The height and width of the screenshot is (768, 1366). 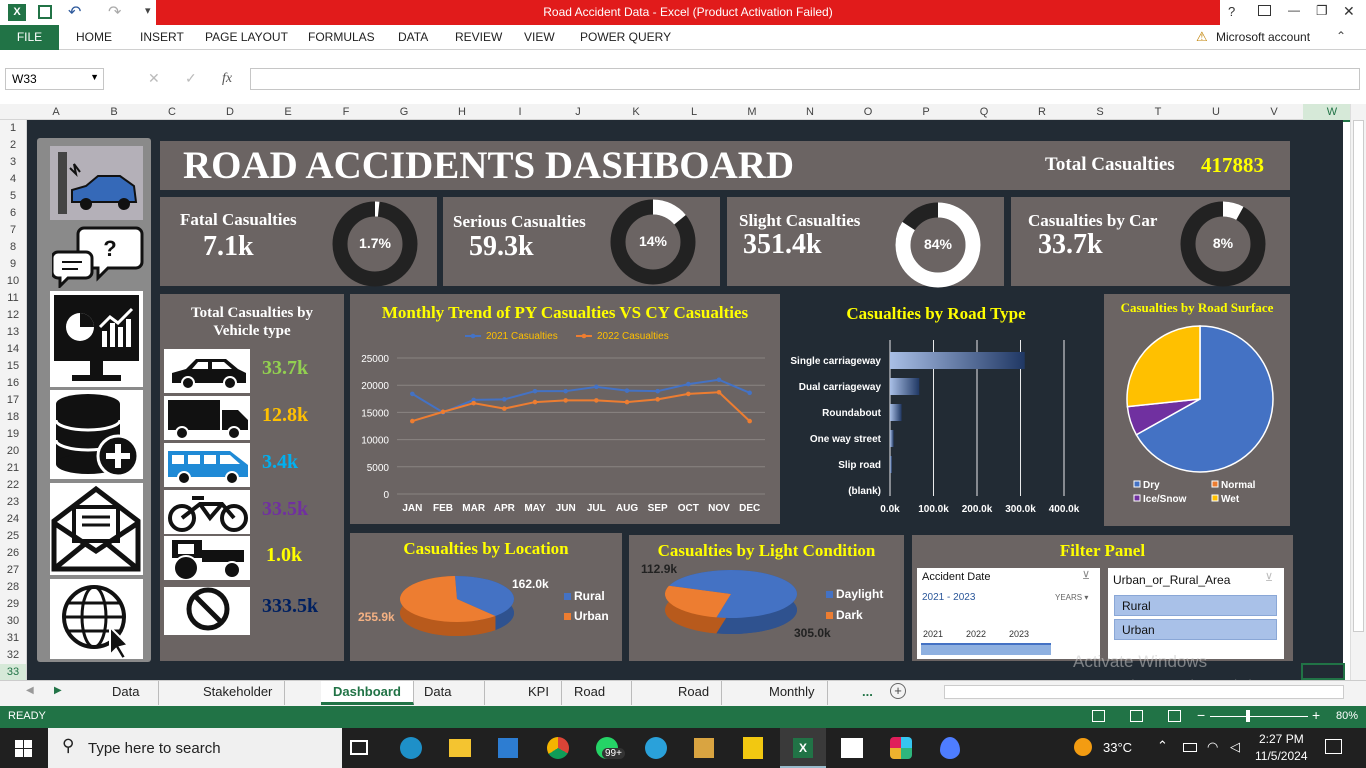 What do you see at coordinates (1294, 10) in the screenshot?
I see `minimize-button: —` at bounding box center [1294, 10].